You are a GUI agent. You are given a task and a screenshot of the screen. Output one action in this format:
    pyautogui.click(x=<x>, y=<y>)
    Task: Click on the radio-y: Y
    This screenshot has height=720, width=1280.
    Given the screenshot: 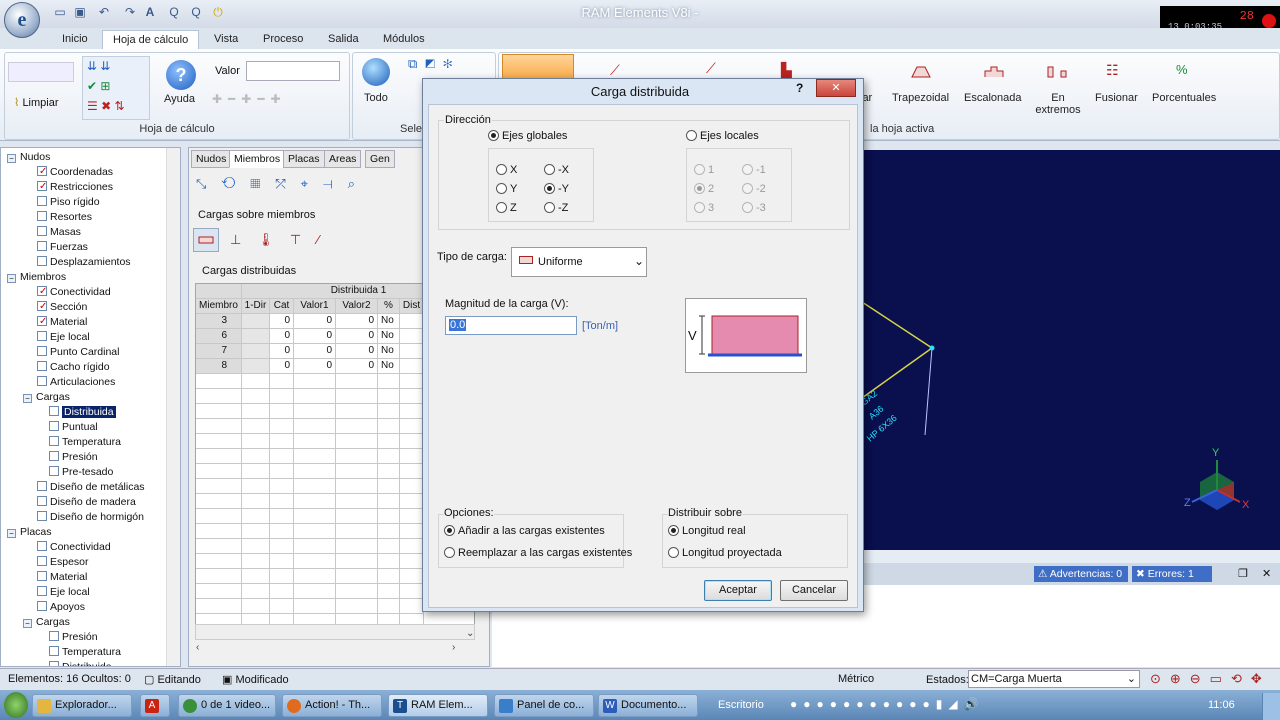 What is the action you would take?
    pyautogui.click(x=506, y=189)
    